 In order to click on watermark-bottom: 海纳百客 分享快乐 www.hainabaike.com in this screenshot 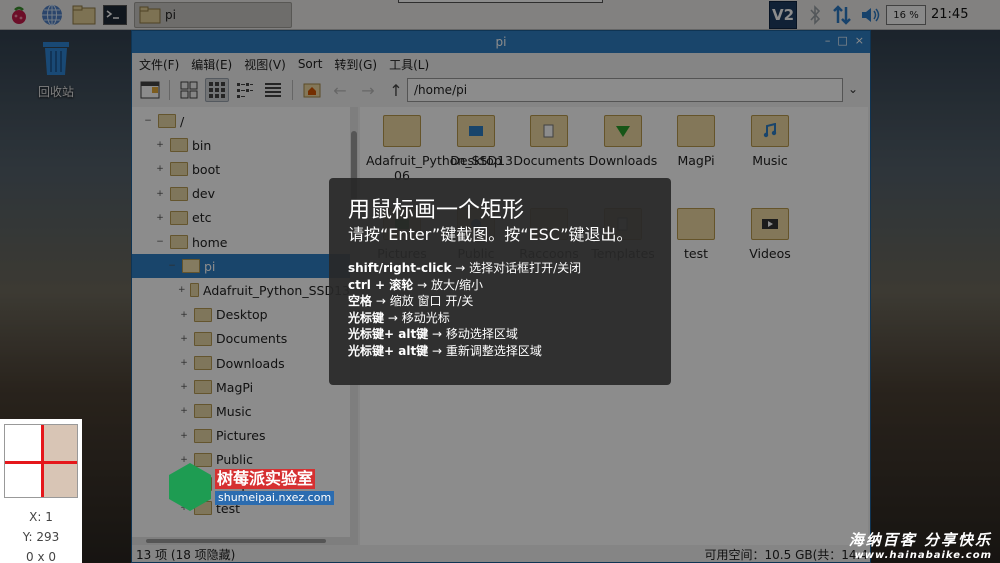, I will do `click(920, 545)`.